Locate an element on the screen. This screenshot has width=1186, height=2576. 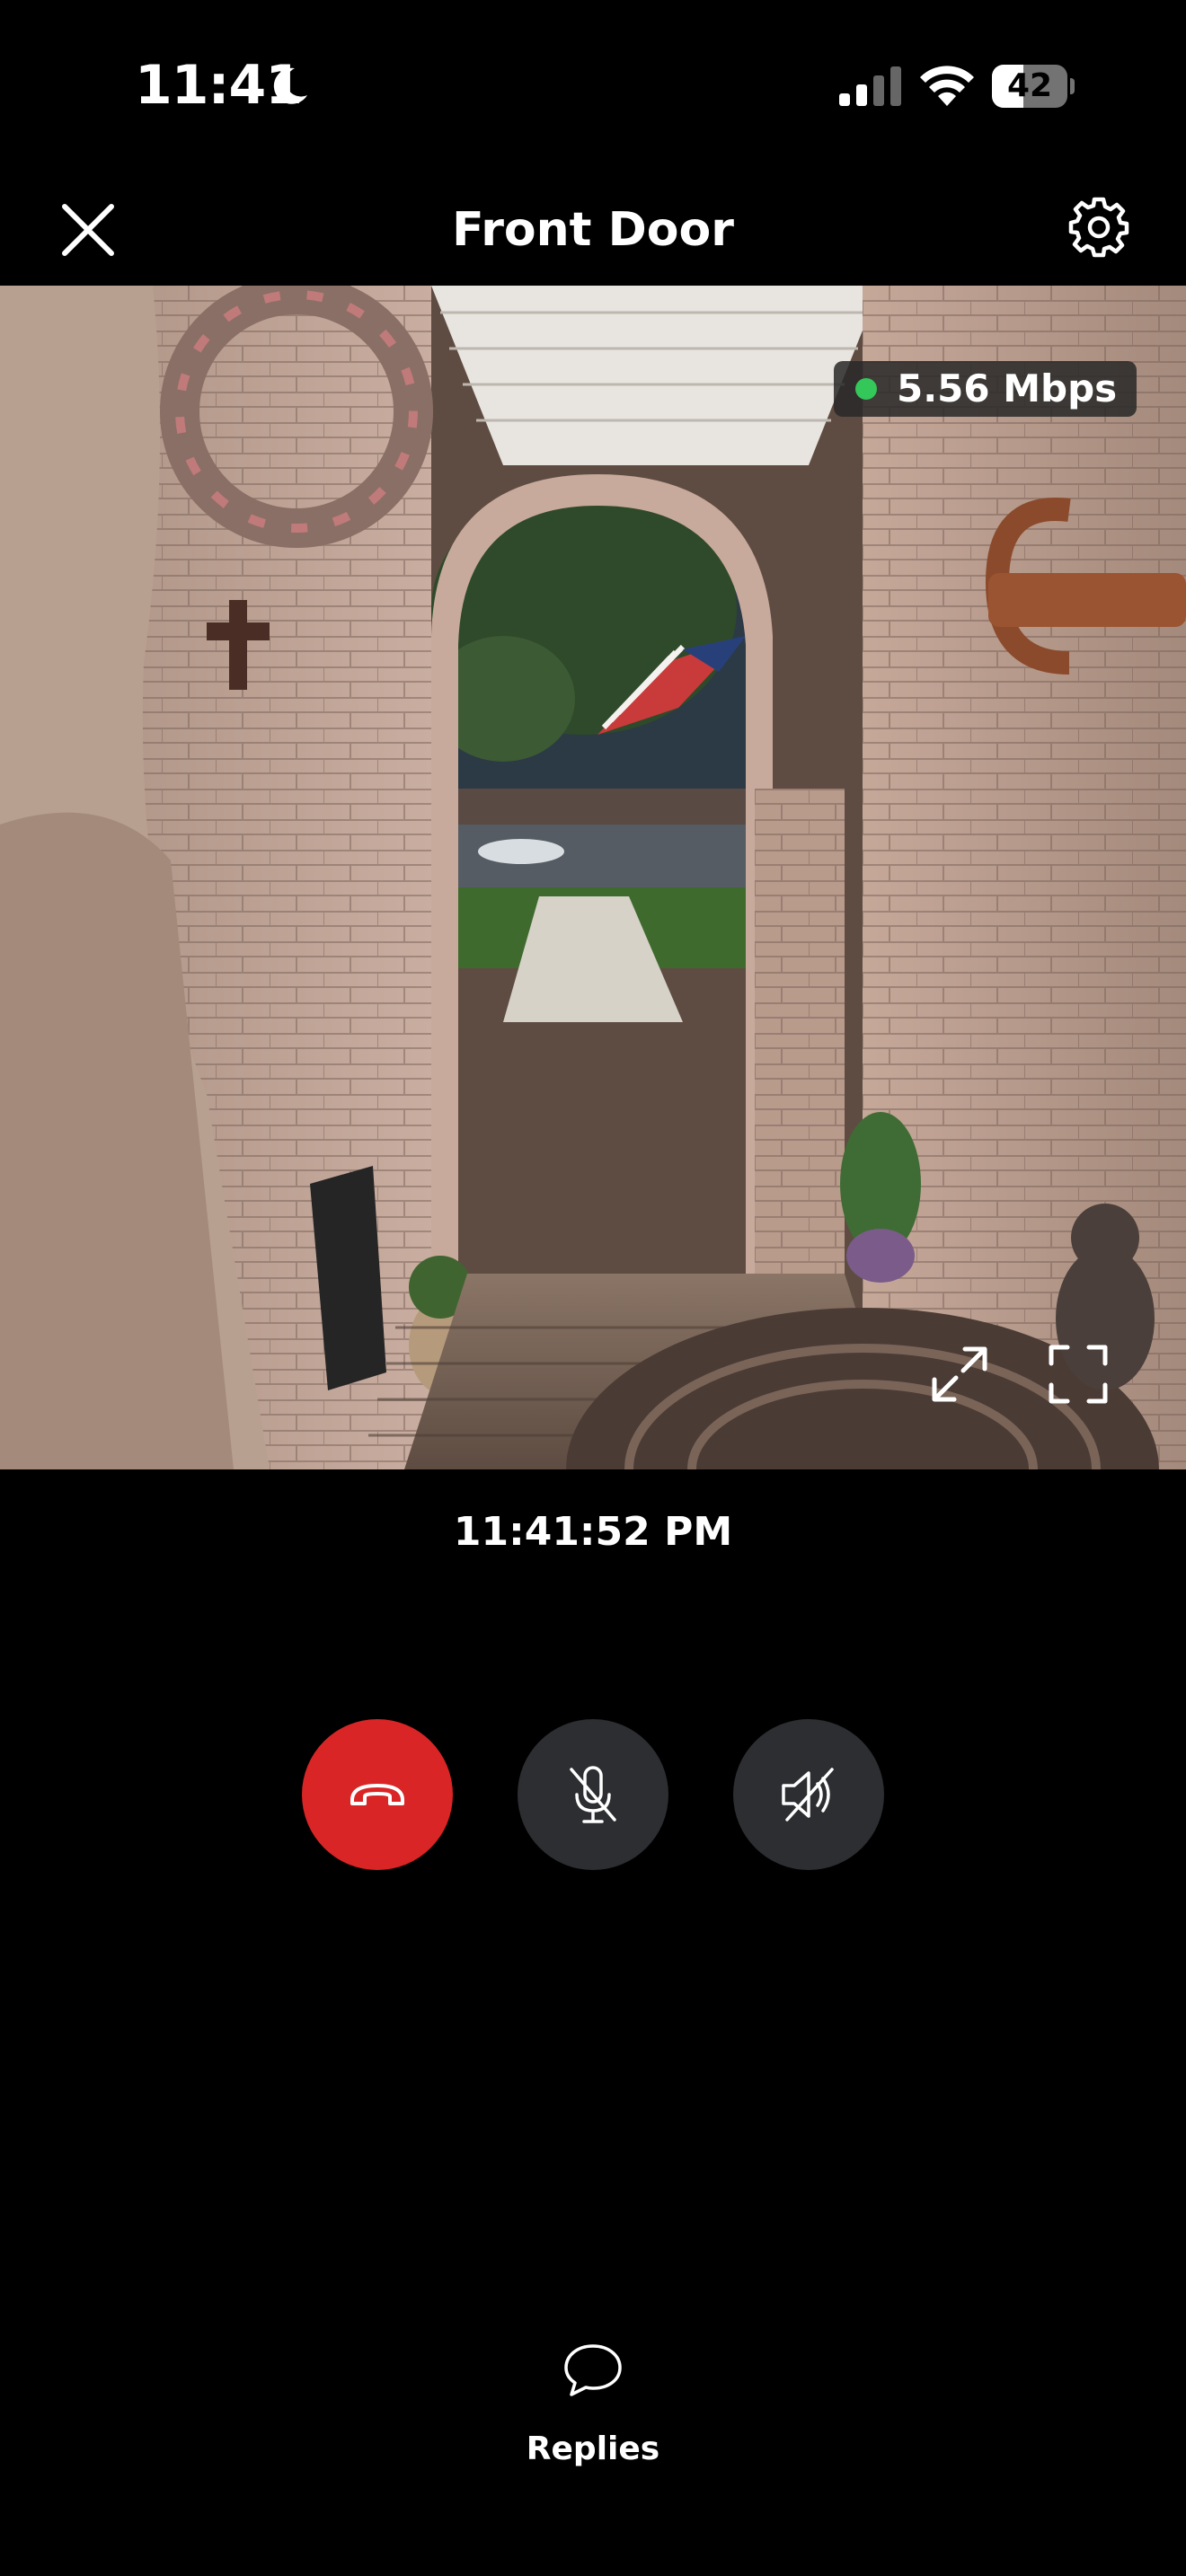
phone-hangup-icon is located at coordinates (377, 1794).